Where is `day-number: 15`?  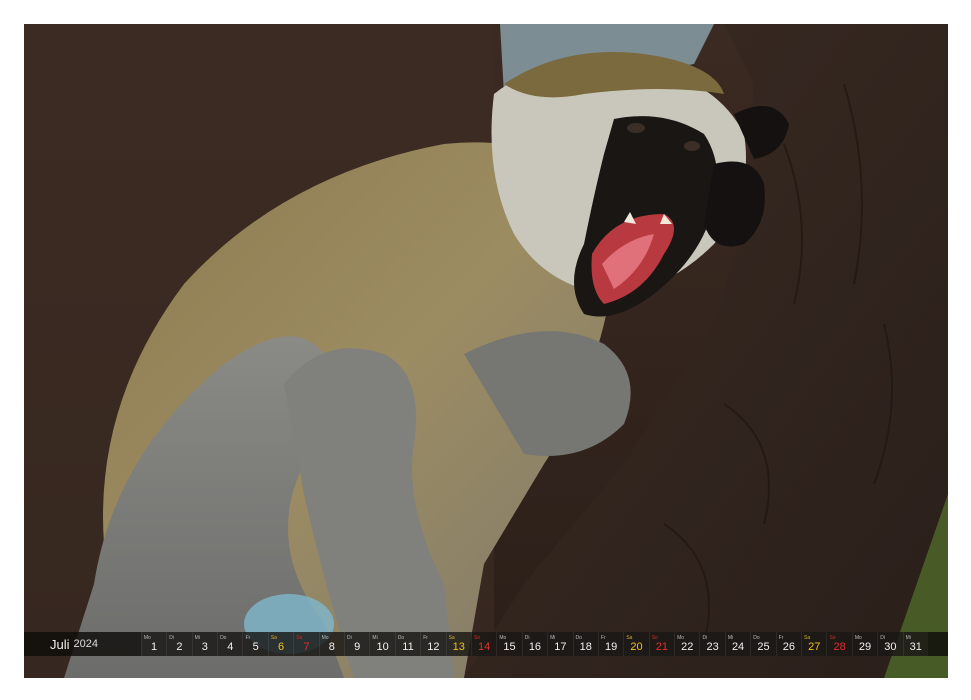
day-number: 15 is located at coordinates (509, 647).